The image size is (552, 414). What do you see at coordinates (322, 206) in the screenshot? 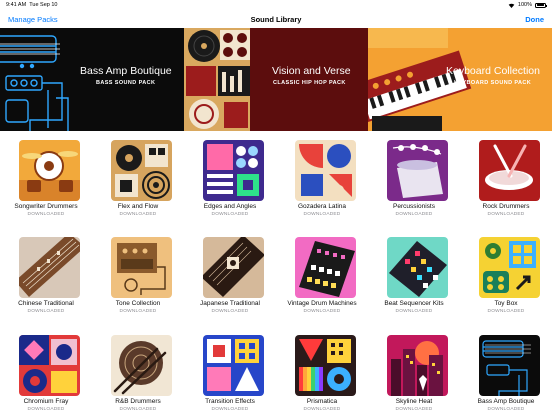
I see `pack-name: Gozadera Latina` at bounding box center [322, 206].